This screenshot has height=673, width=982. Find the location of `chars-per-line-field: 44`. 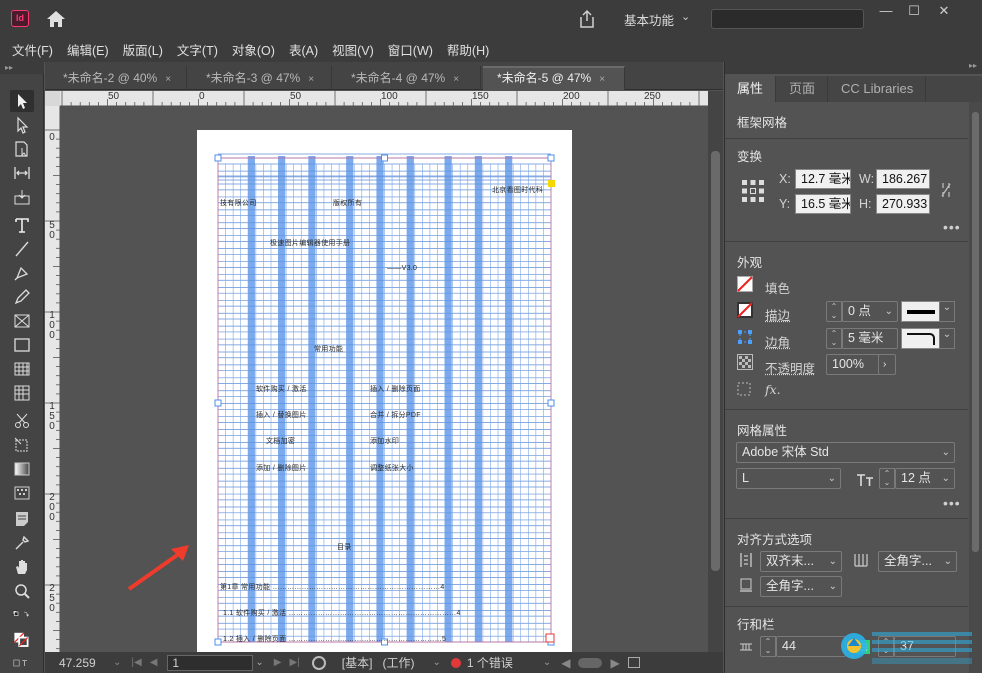

chars-per-line-field: 44 is located at coordinates (811, 646).